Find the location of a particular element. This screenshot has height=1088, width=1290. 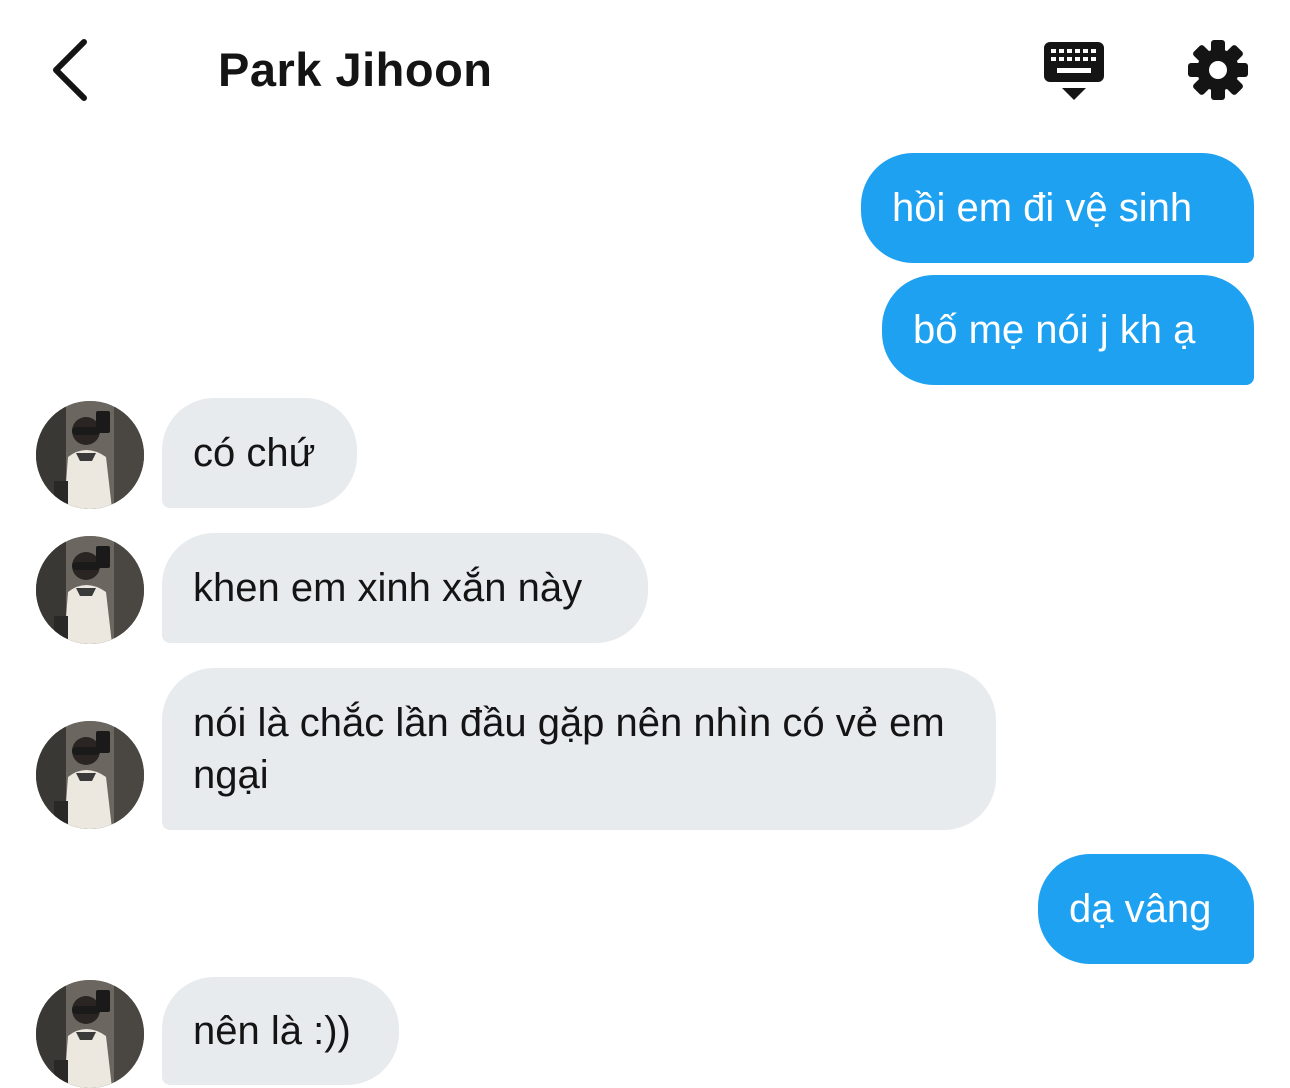

keyboard-button is located at coordinates (1074, 72).